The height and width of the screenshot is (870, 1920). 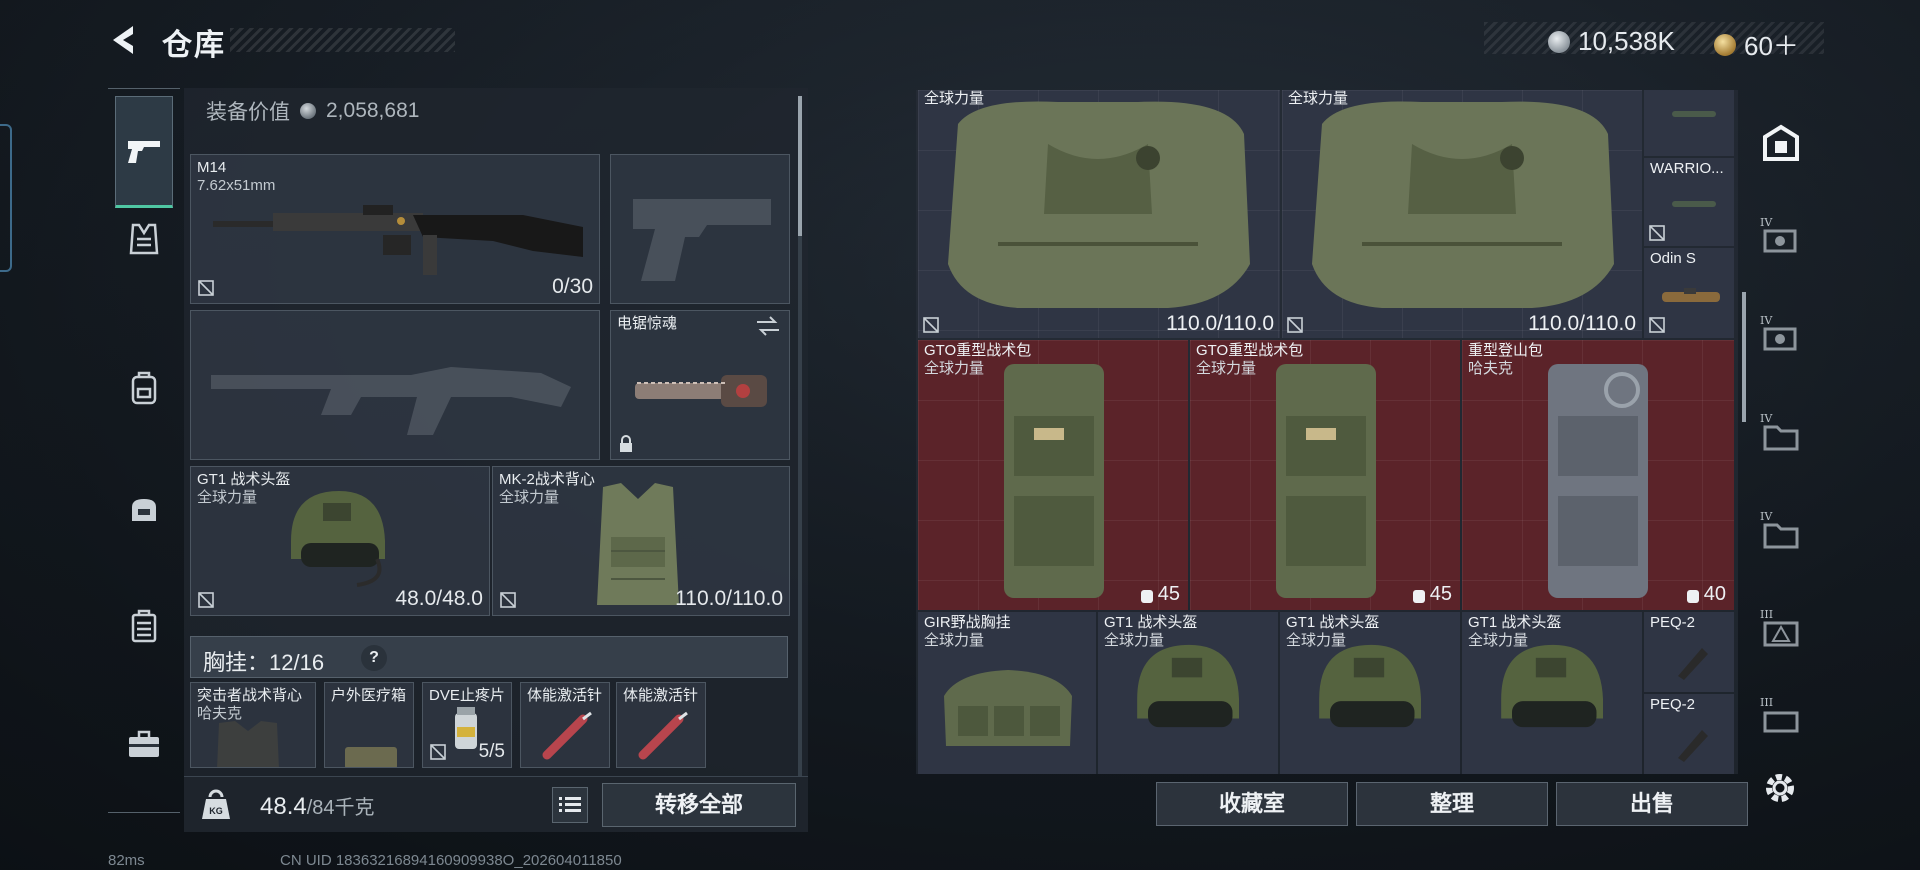 I want to click on back-button, so click(x=124, y=40).